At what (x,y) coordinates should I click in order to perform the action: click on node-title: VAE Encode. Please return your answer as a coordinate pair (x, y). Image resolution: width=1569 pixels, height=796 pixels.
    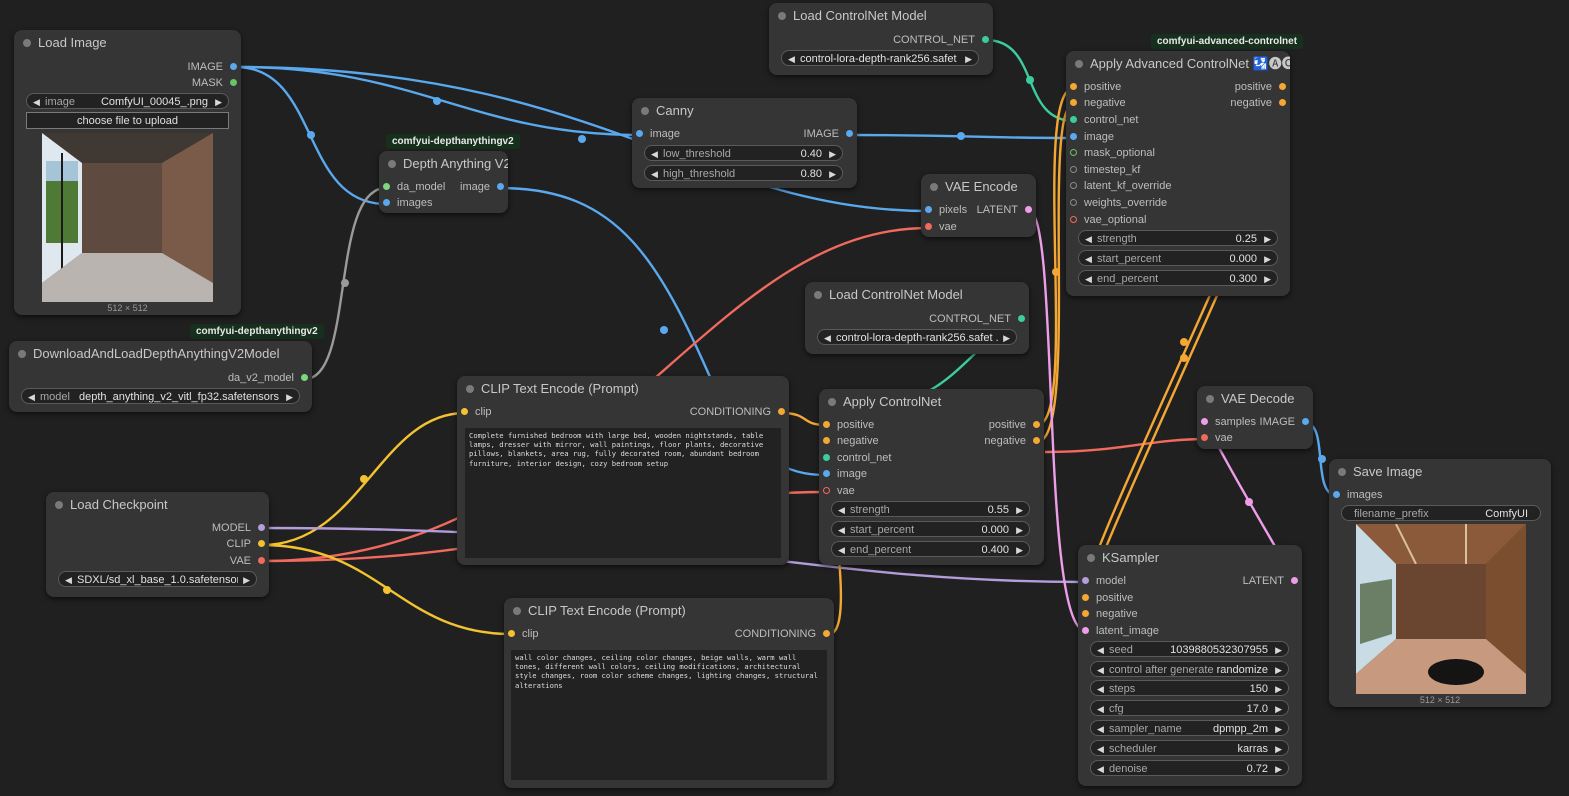
    Looking at the image, I should click on (978, 187).